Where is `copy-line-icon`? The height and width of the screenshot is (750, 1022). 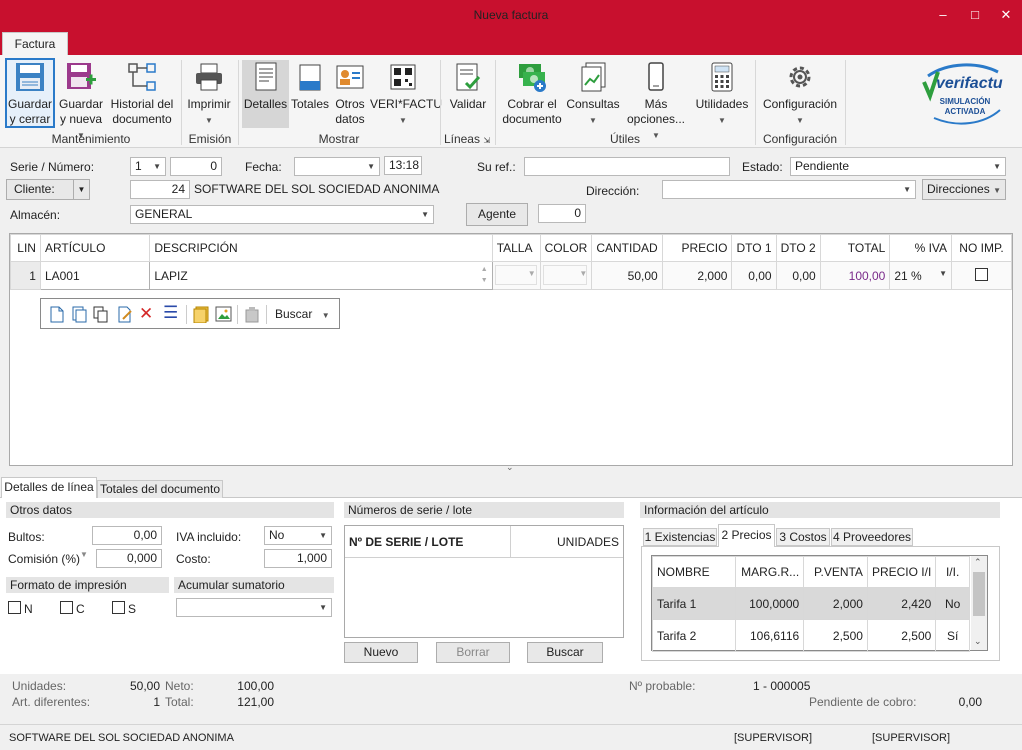
copy-line-icon is located at coordinates (101, 314).